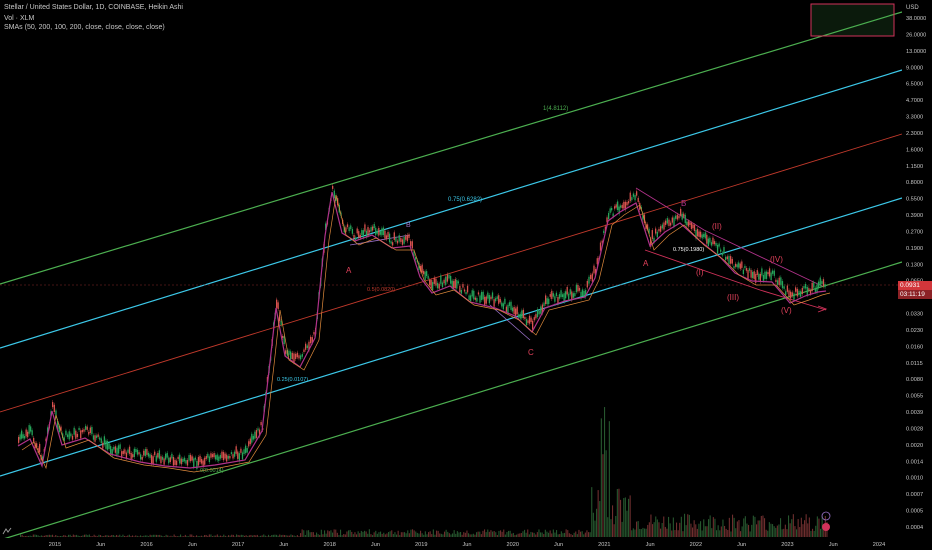  Describe the element at coordinates (787, 545) in the screenshot. I see `time-tick-label: 2023` at that location.